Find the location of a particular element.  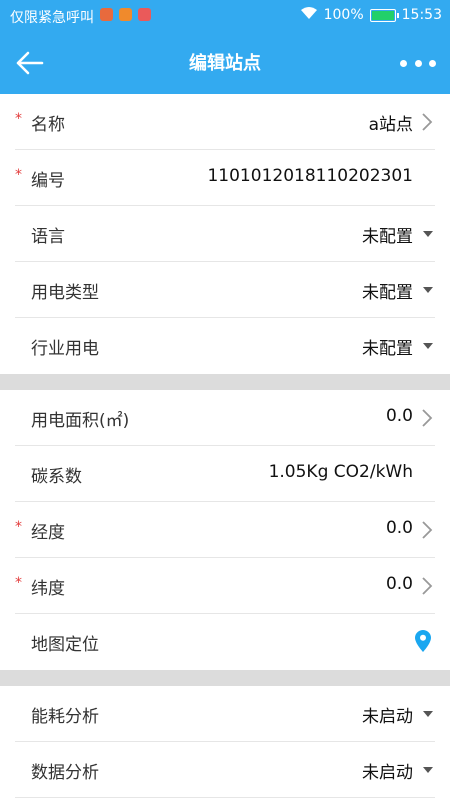

page-title: 编辑站点 is located at coordinates (225, 63).